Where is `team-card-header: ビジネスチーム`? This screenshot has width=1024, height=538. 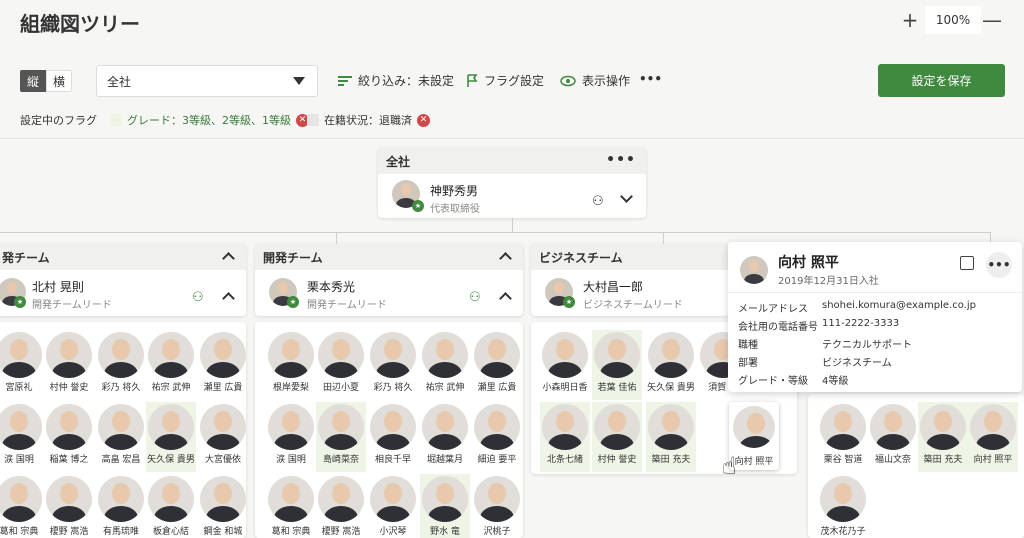
team-card-header: ビジネスチーム is located at coordinates (630, 257).